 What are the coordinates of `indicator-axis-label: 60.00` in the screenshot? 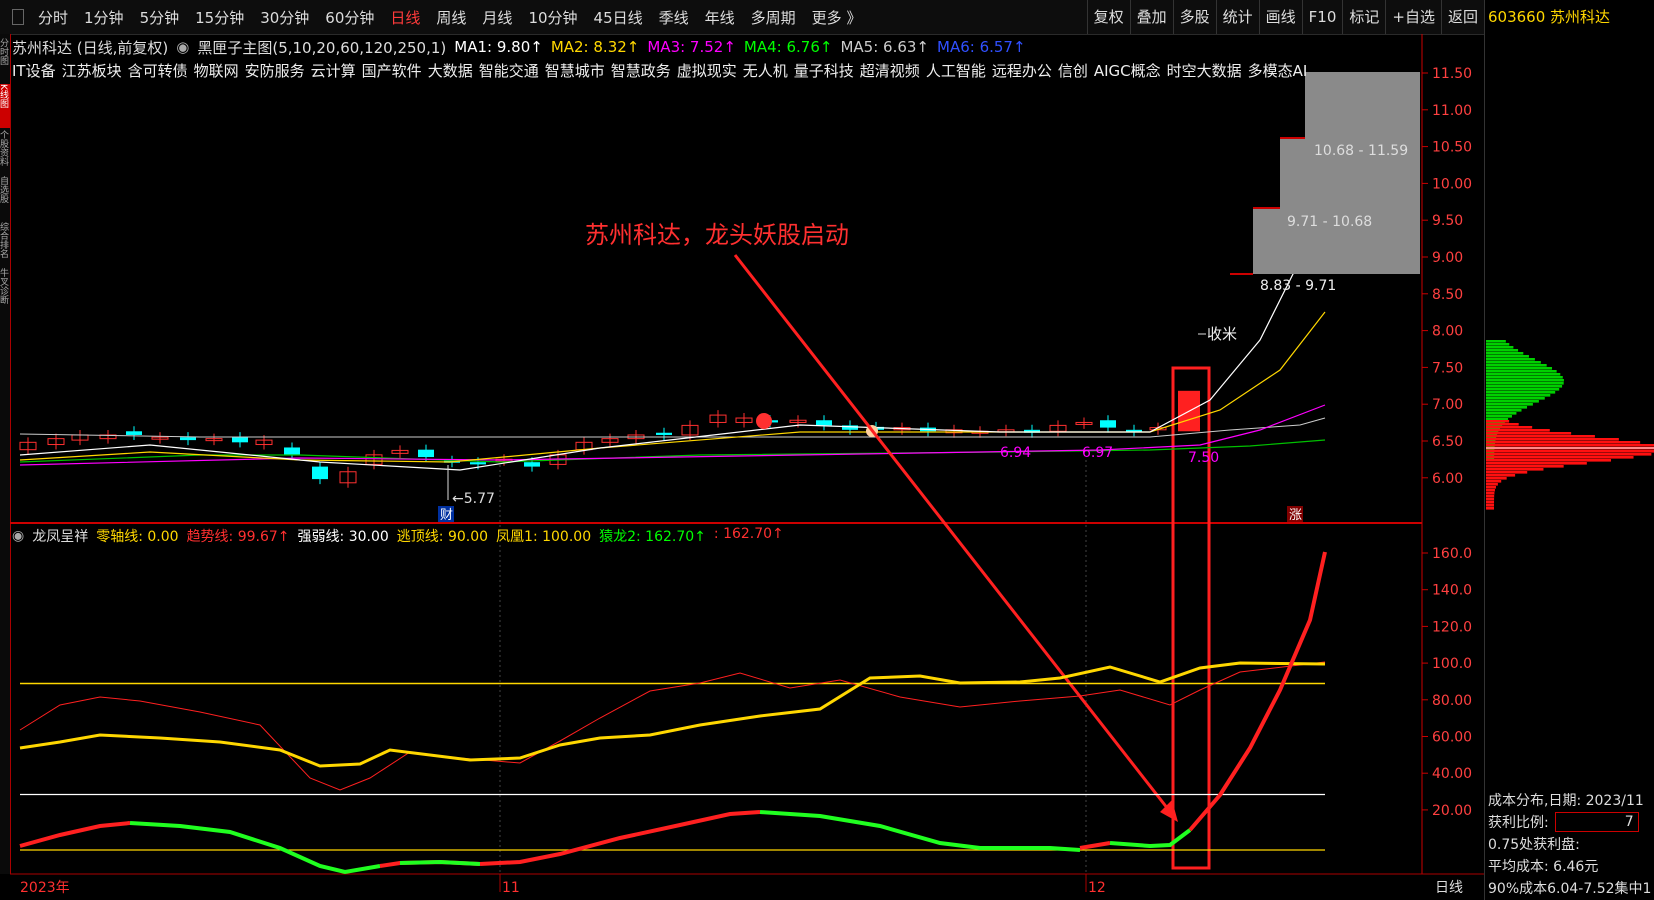 It's located at (1452, 738).